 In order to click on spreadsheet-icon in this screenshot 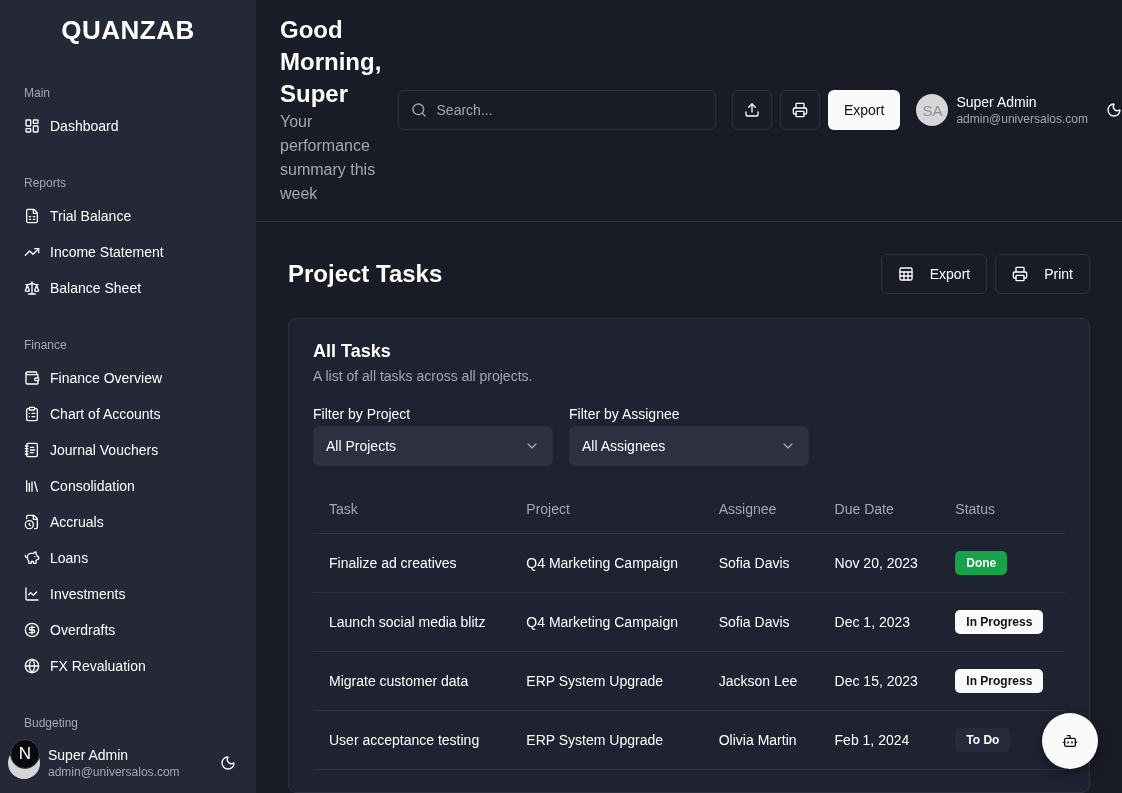, I will do `click(32, 216)`.